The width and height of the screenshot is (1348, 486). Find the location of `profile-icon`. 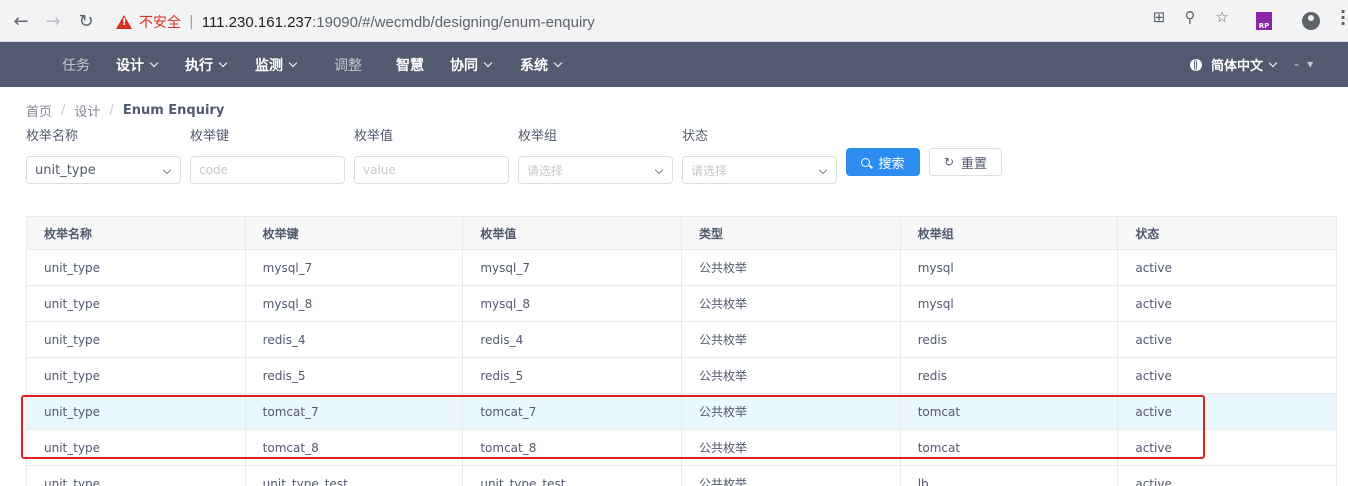

profile-icon is located at coordinates (1311, 21).